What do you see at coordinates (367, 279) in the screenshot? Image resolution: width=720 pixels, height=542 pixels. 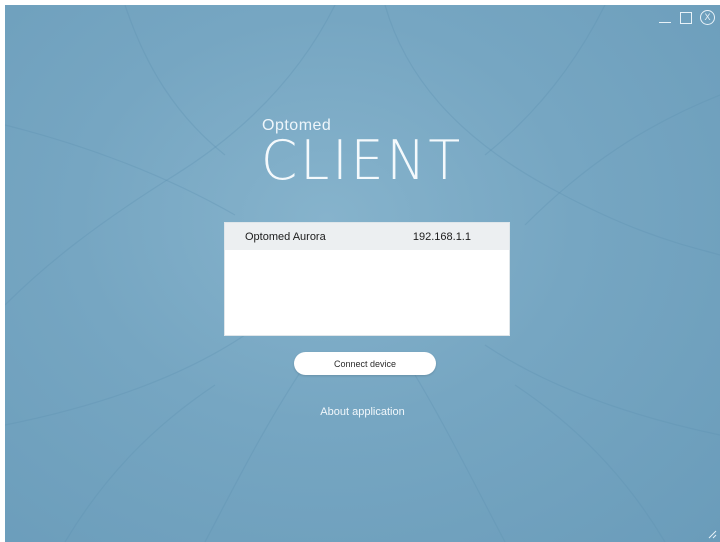 I see `device-list: Optomed Aurora 192.168.1.1` at bounding box center [367, 279].